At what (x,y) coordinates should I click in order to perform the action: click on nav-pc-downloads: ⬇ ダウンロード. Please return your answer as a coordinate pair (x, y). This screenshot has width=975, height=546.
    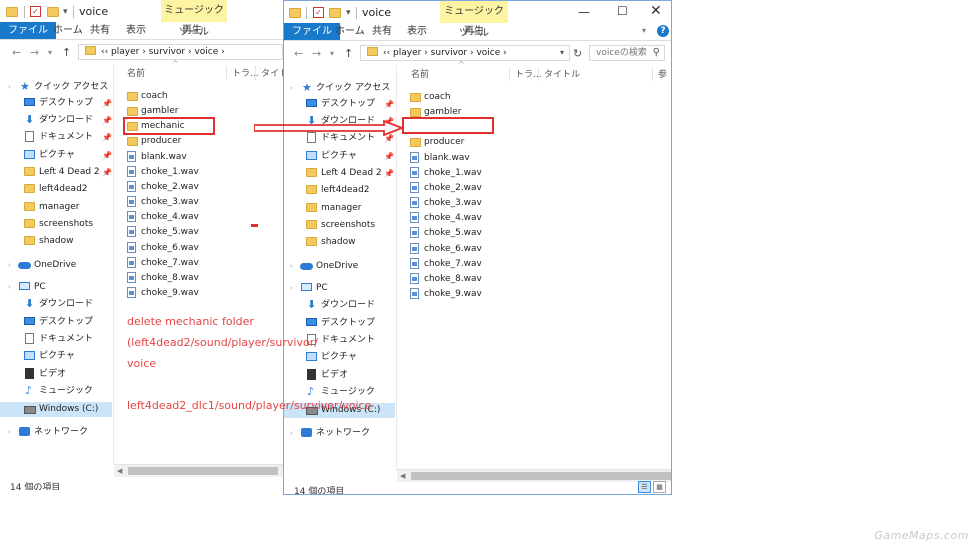
    Looking at the image, I should click on (350, 305).